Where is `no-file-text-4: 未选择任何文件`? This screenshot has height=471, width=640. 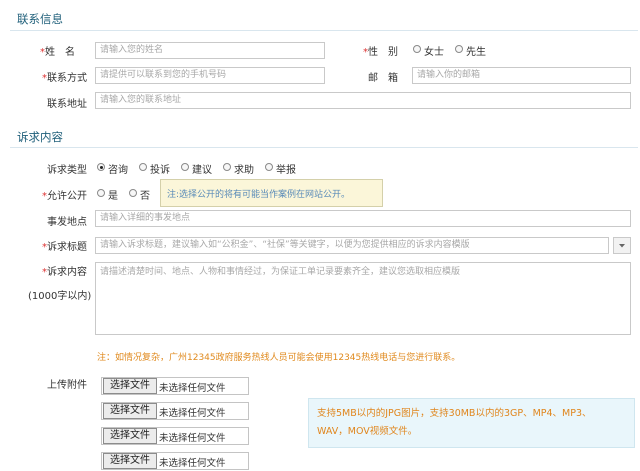 no-file-text-4: 未选择任何文件 is located at coordinates (192, 463).